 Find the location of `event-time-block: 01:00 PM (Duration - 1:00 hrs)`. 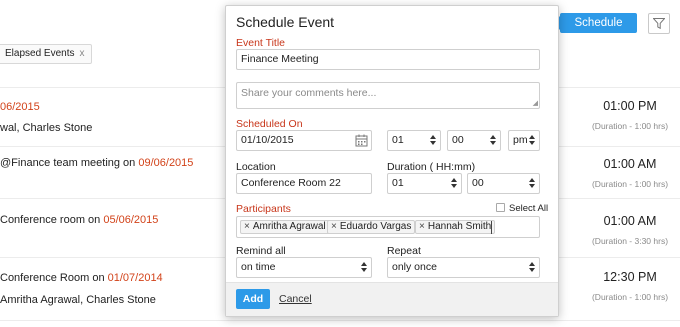

event-time-block: 01:00 PM (Duration - 1:00 hrs) is located at coordinates (622, 115).